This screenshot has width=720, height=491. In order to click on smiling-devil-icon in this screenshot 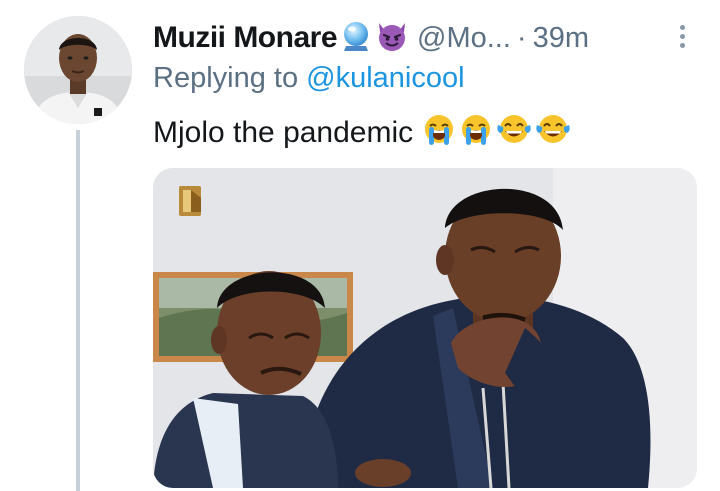, I will do `click(392, 38)`.